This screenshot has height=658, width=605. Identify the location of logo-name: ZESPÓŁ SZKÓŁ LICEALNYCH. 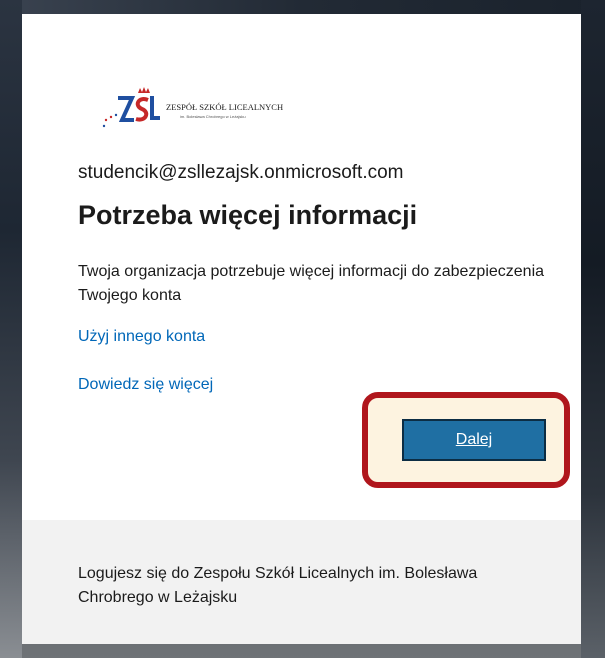
(224, 107).